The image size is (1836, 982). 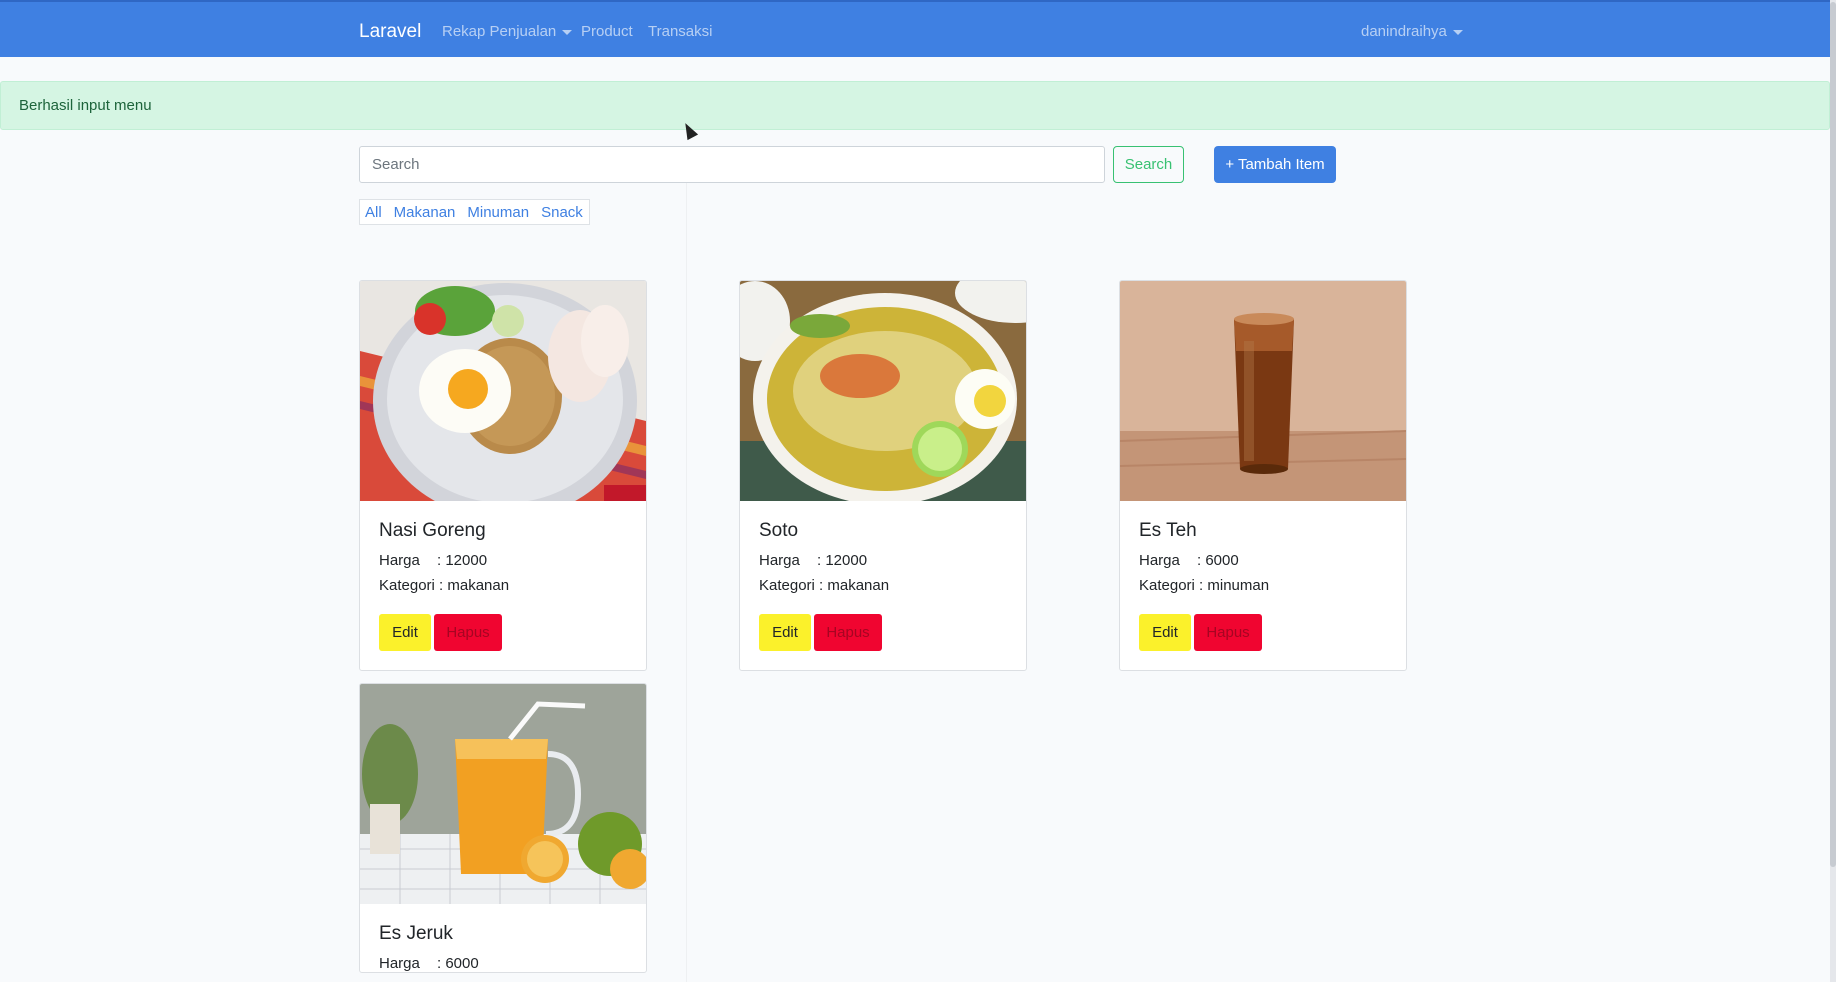 I want to click on filter-minuman: Minuman, so click(x=498, y=212).